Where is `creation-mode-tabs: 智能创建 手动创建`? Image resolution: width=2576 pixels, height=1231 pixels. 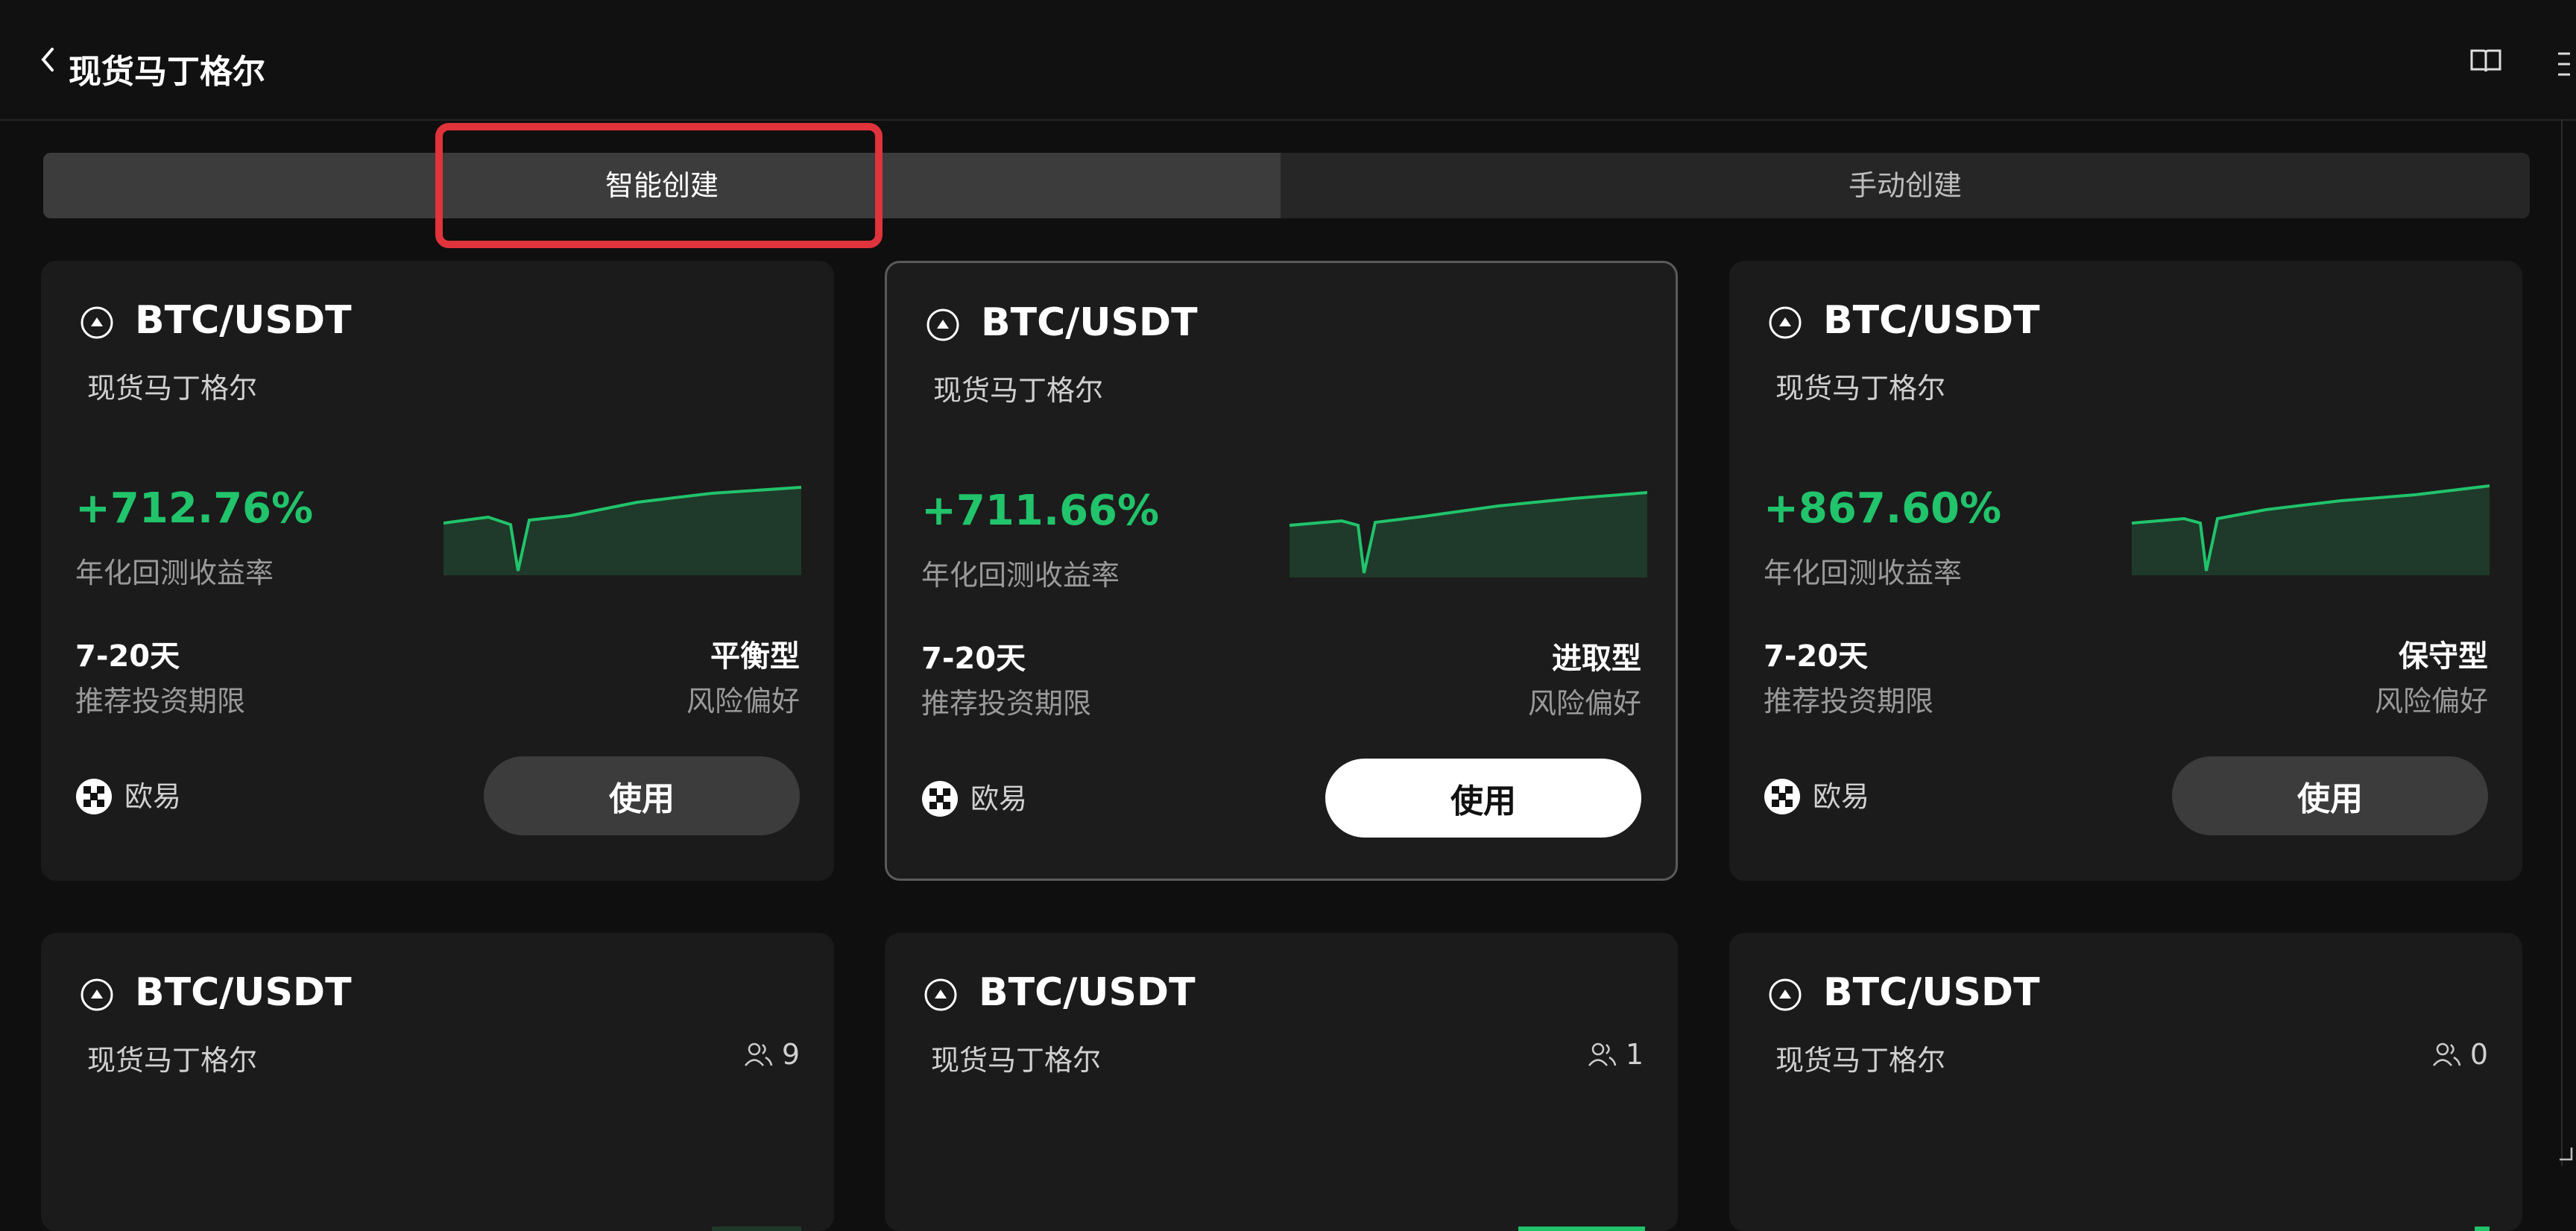
creation-mode-tabs: 智能创建 手动创建 is located at coordinates (1286, 185).